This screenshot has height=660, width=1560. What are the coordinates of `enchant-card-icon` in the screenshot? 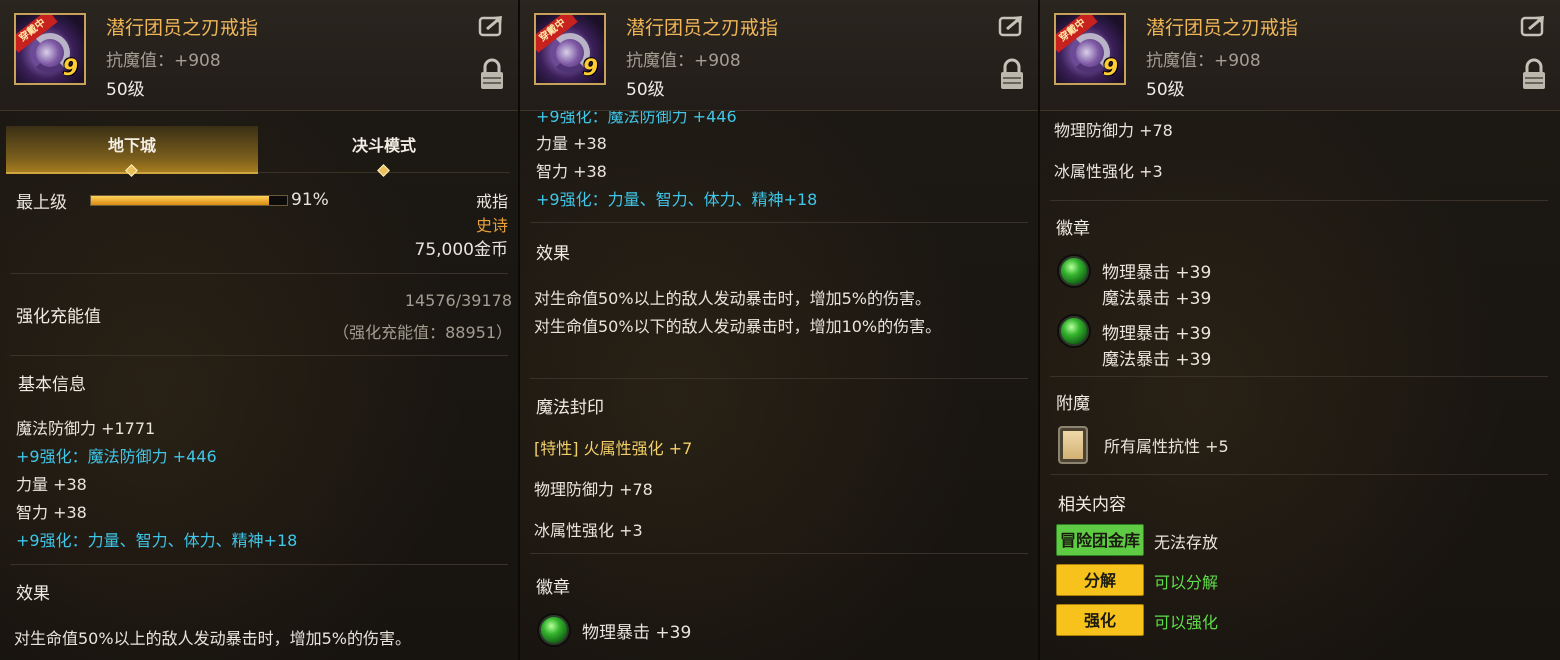 It's located at (1073, 445).